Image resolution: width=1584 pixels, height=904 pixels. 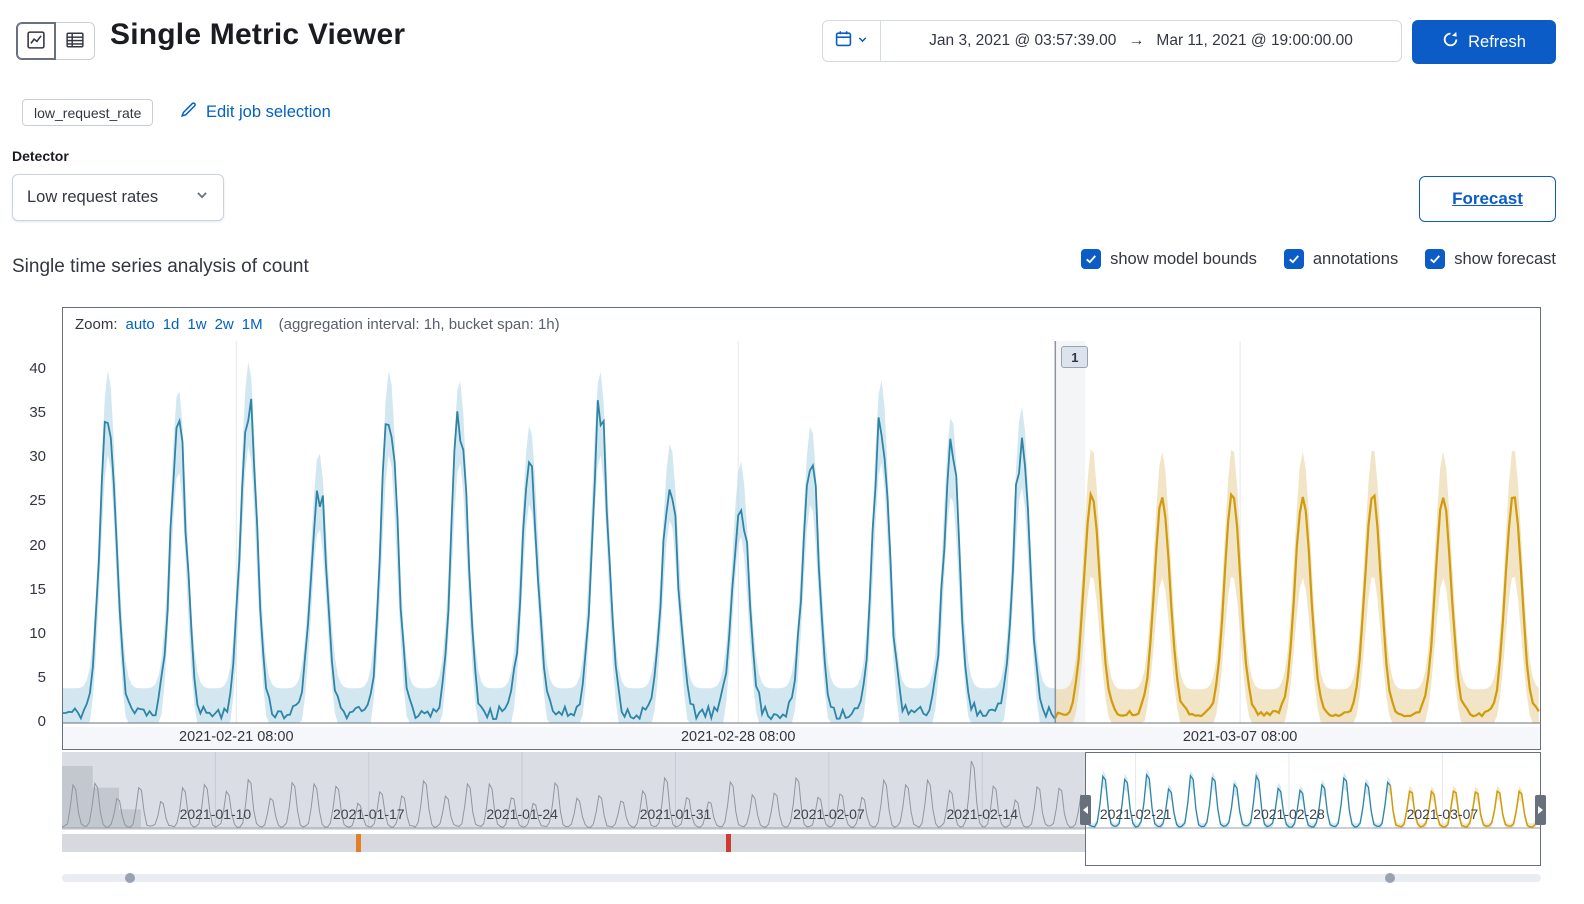 I want to click on view-toggle-group, so click(x=55, y=41).